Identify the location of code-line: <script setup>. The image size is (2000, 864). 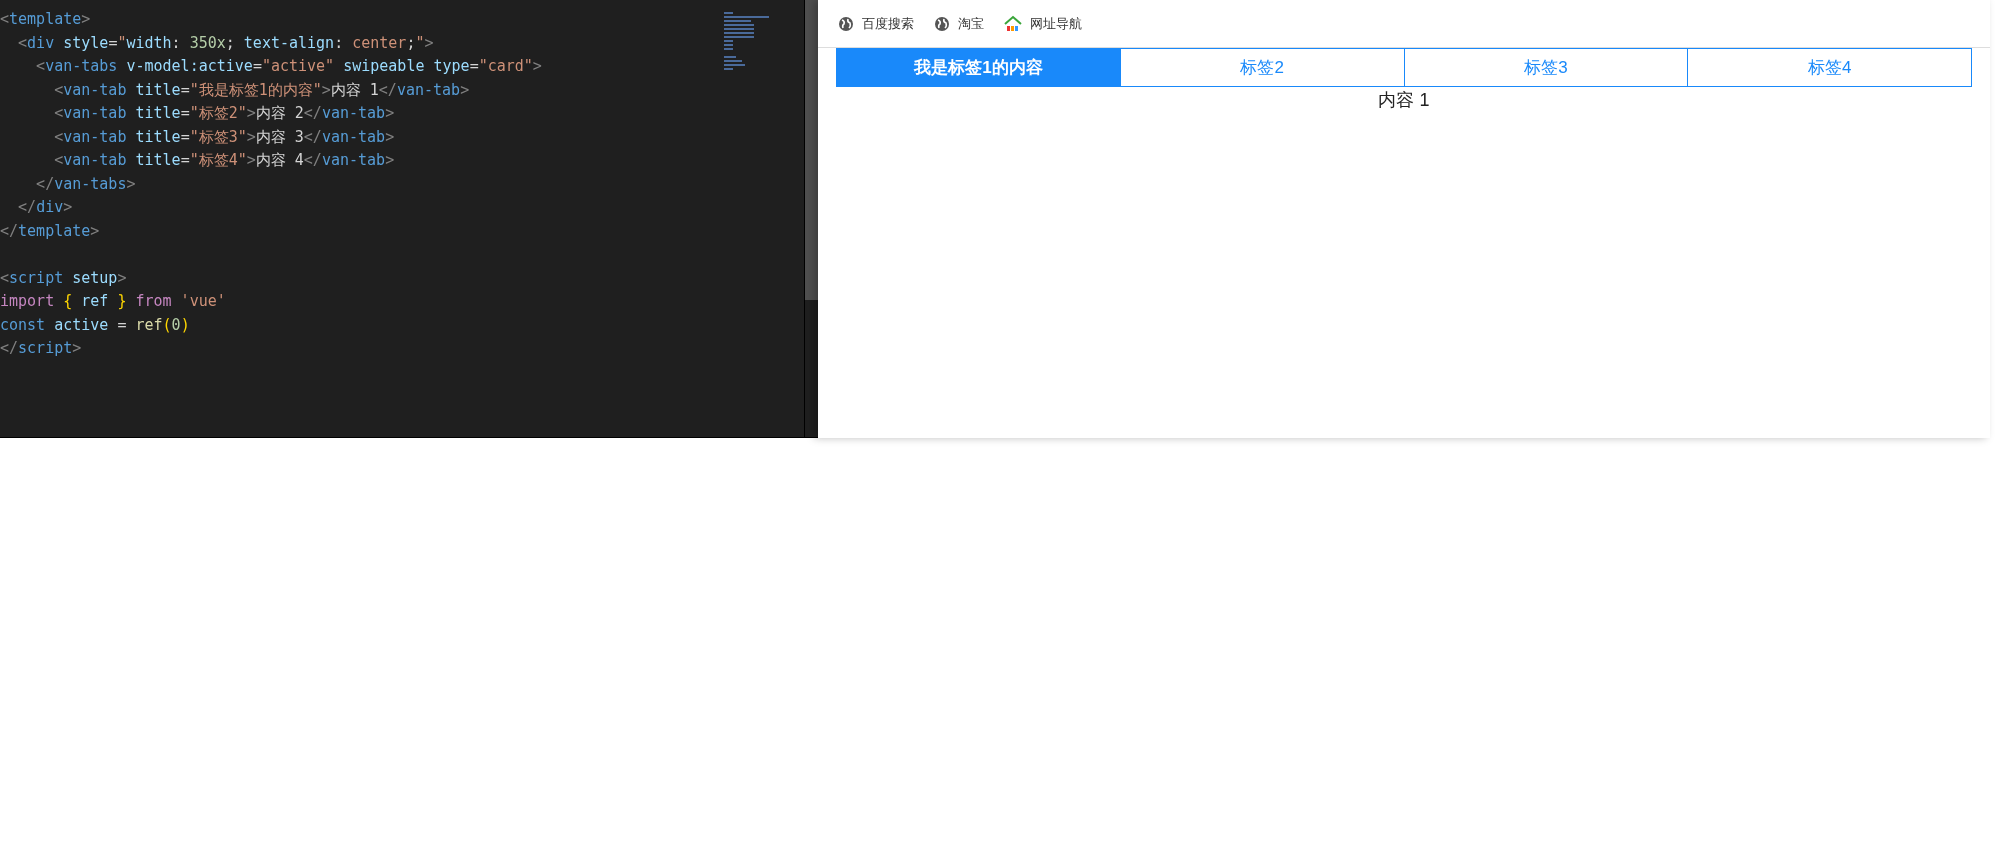
(63, 278).